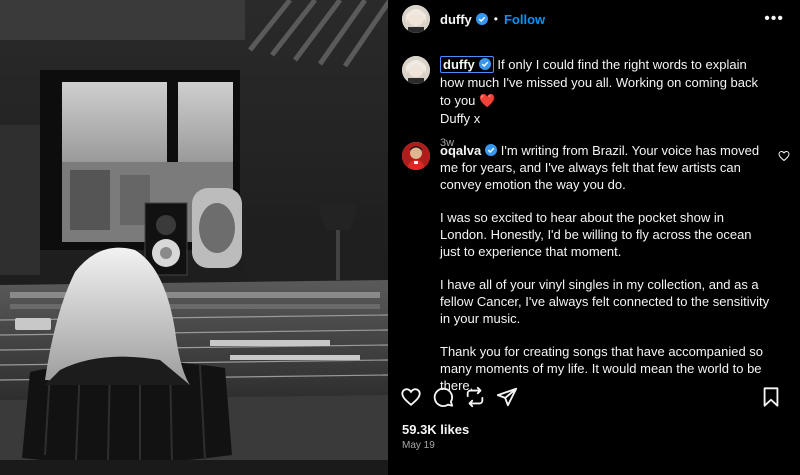 This screenshot has height=475, width=800. What do you see at coordinates (456, 19) in the screenshot?
I see `author-username: duffy` at bounding box center [456, 19].